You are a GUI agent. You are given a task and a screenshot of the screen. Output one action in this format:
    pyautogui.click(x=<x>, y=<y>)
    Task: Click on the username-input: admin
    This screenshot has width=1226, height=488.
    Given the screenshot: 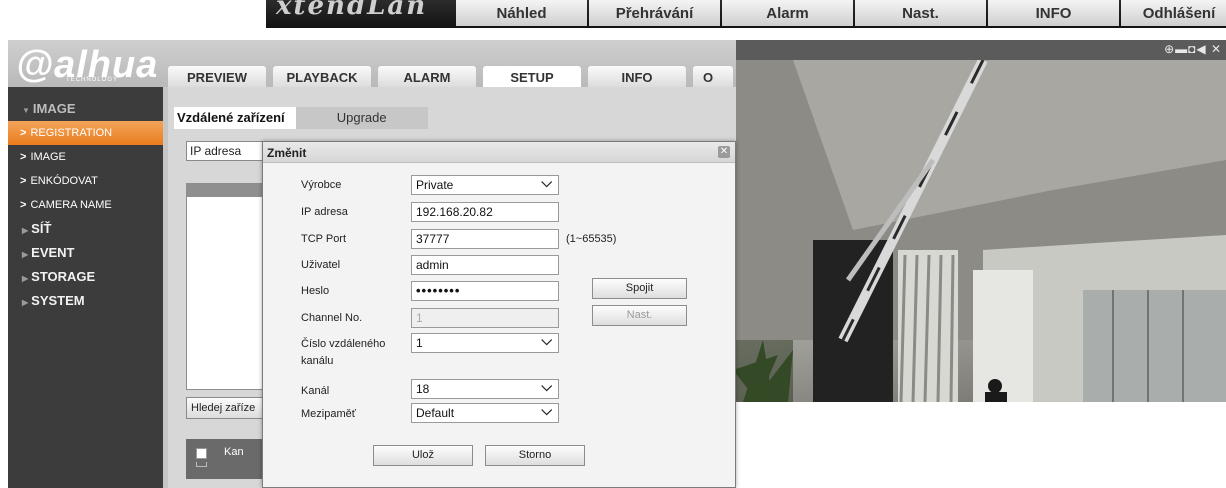 What is the action you would take?
    pyautogui.click(x=485, y=265)
    